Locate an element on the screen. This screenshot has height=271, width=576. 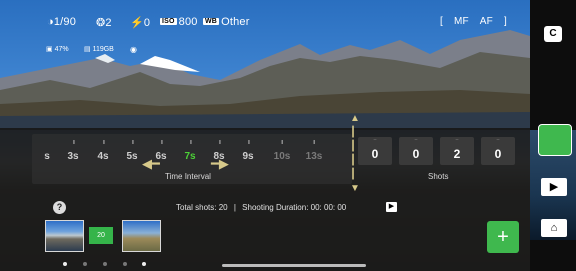
ev-readout: ❂2 is located at coordinates (104, 22).